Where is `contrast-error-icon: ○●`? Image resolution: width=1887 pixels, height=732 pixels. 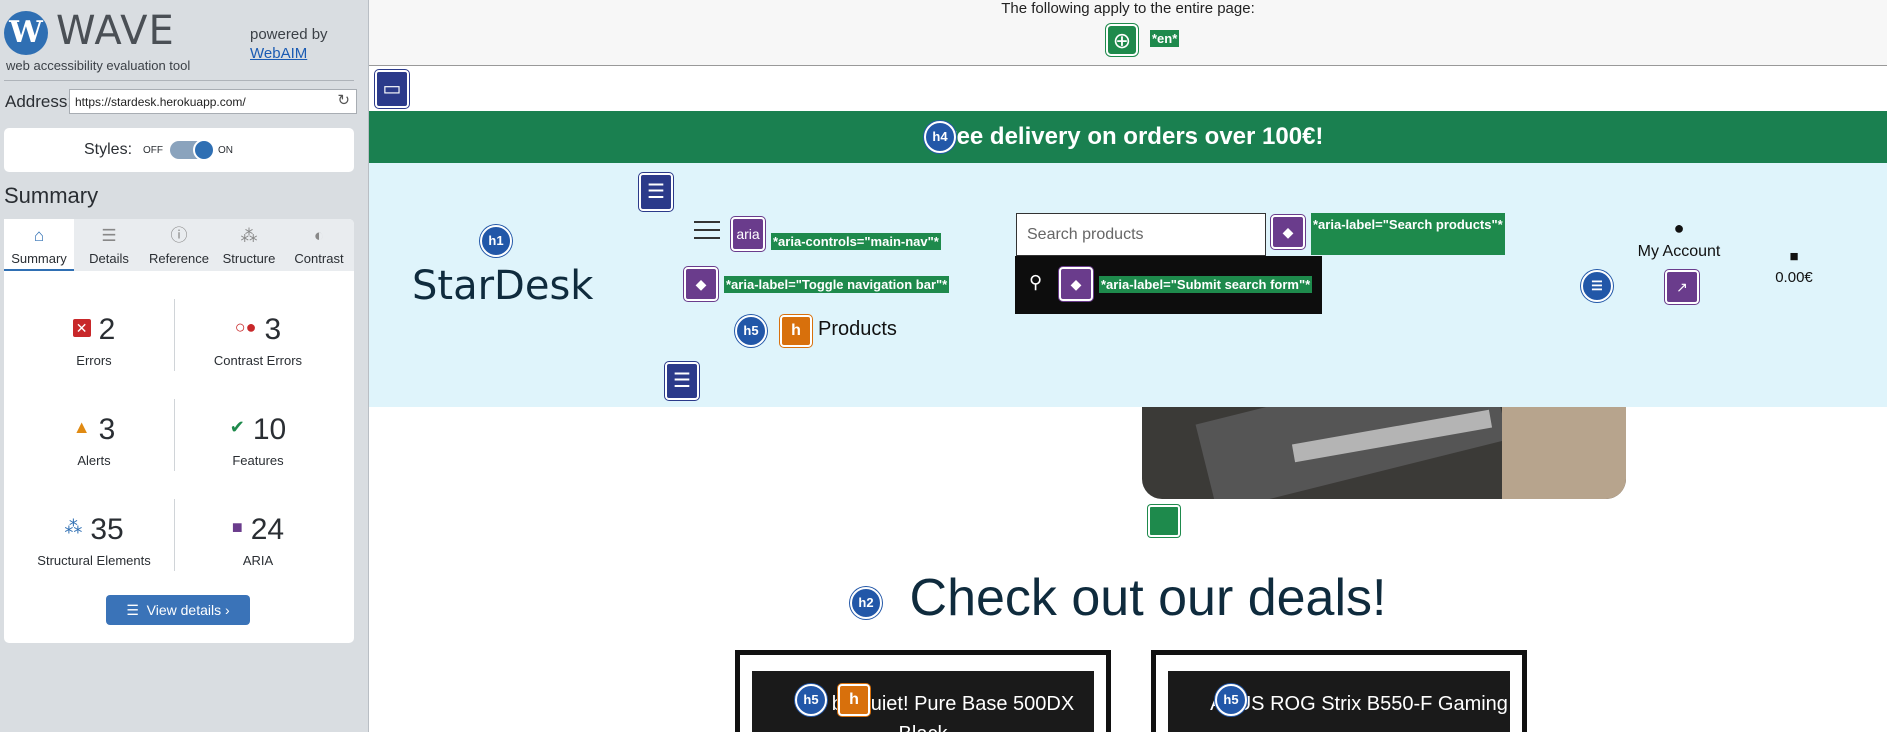 contrast-error-icon: ○● is located at coordinates (245, 327).